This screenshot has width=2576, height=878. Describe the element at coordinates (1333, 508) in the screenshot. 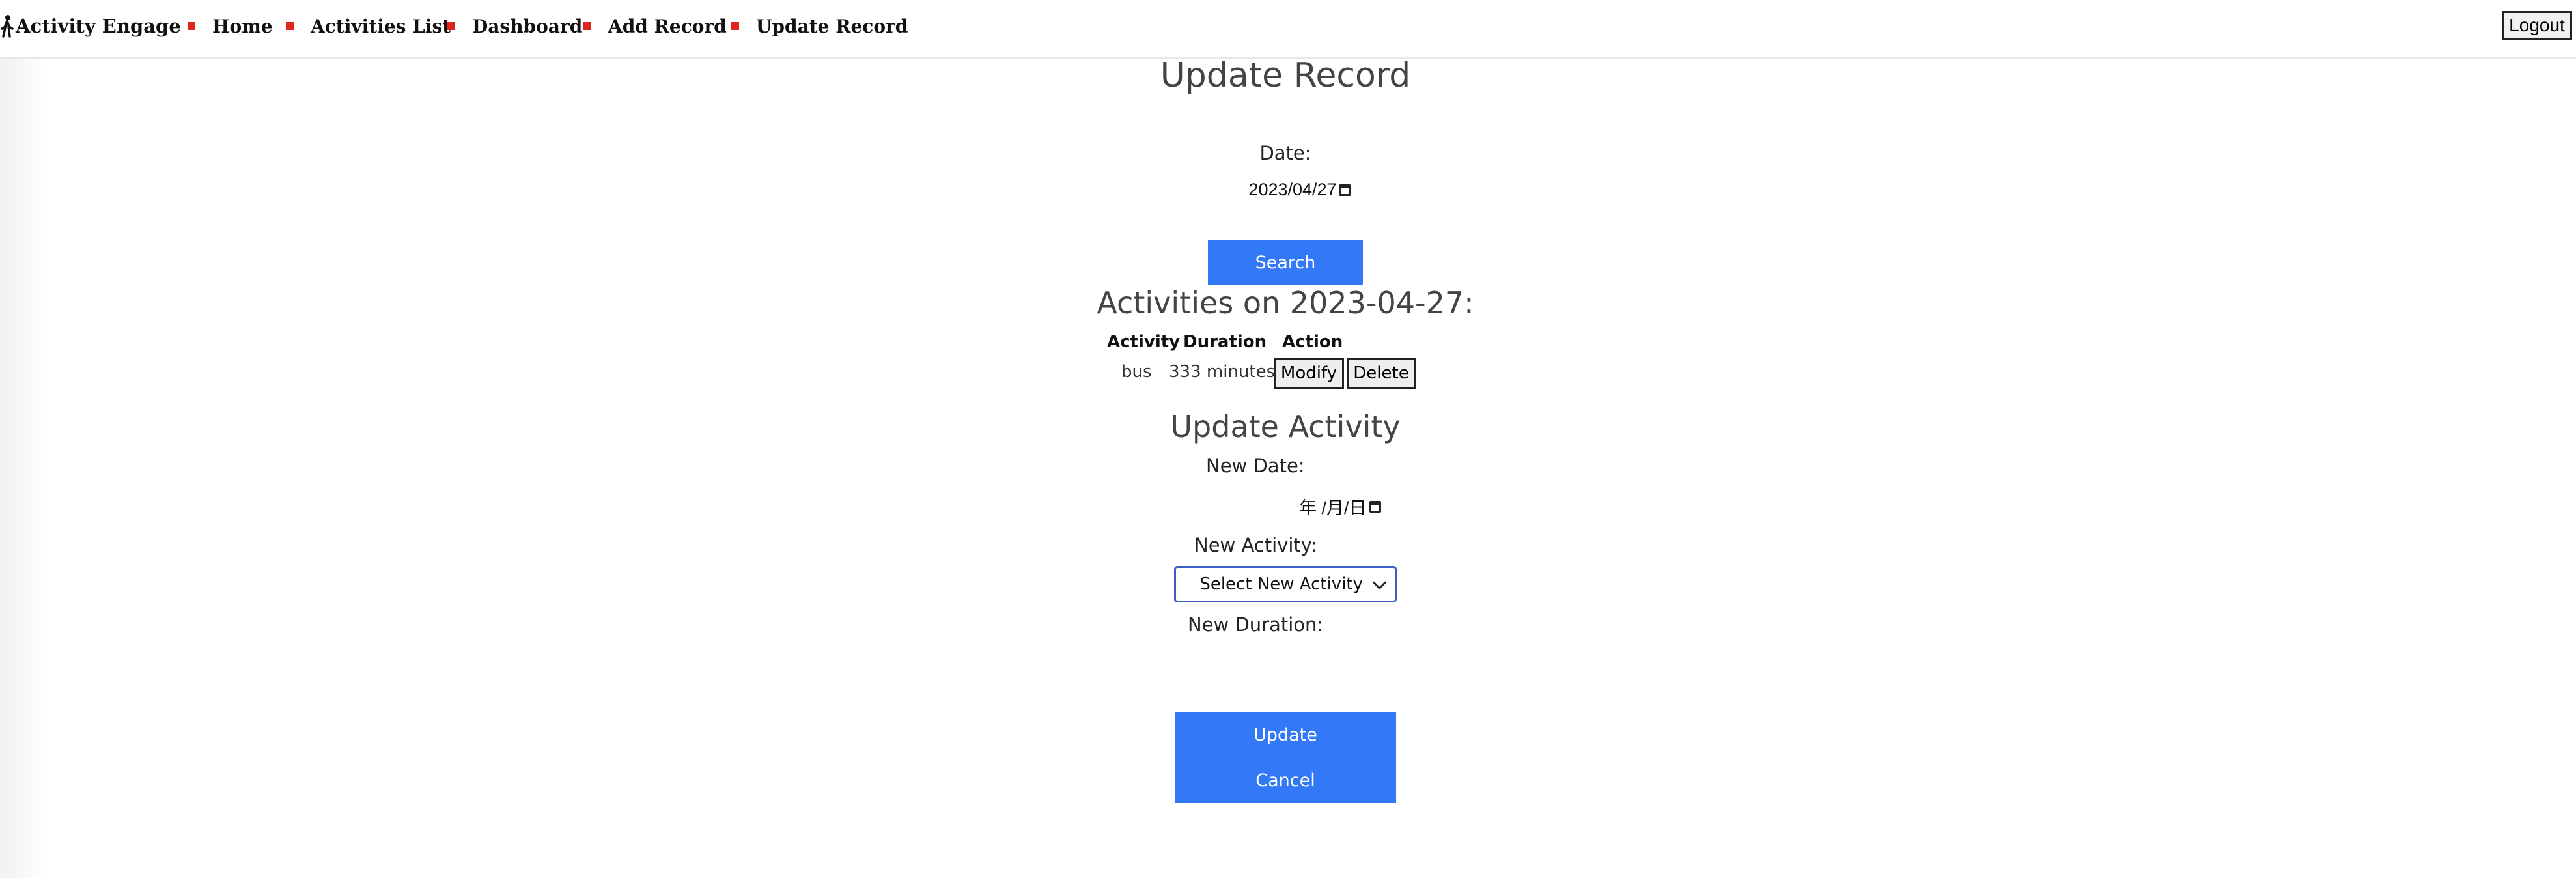

I see `new-date-placeholder: 年 /月/日` at that location.